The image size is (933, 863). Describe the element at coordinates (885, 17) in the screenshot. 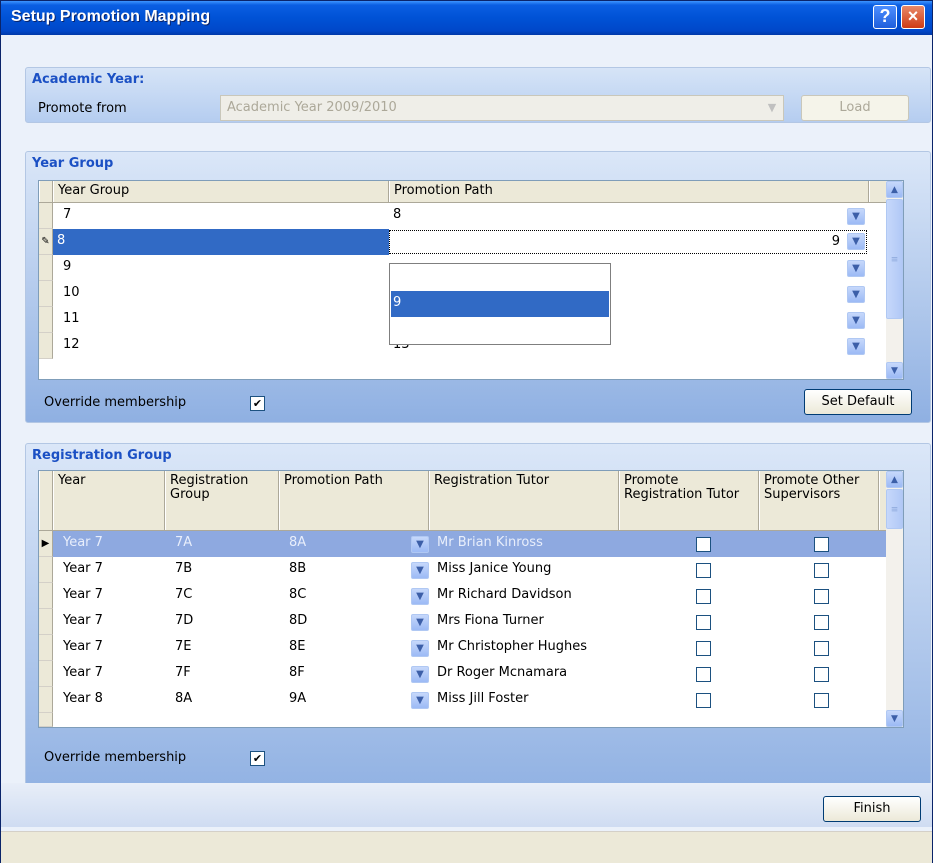

I see `help-button: ?` at that location.